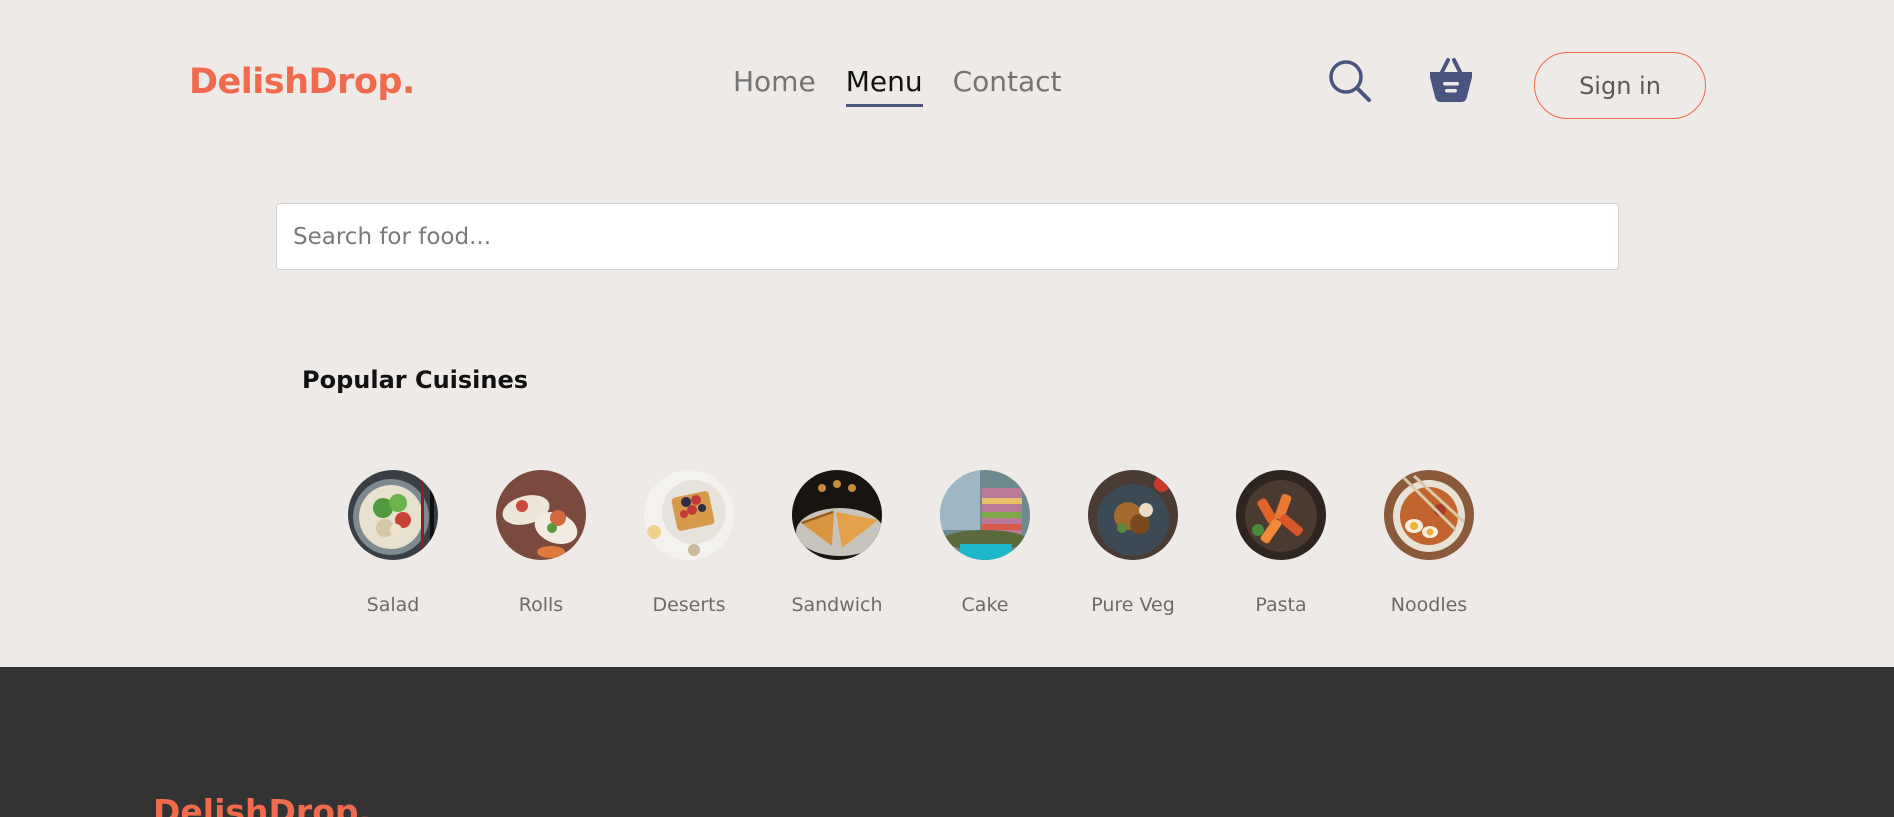  Describe the element at coordinates (884, 86) in the screenshot. I see `nav-item-menu: Menu` at that location.